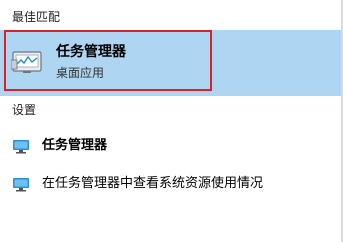 The width and height of the screenshot is (343, 242). I want to click on task-manager-icon, so click(27, 61).